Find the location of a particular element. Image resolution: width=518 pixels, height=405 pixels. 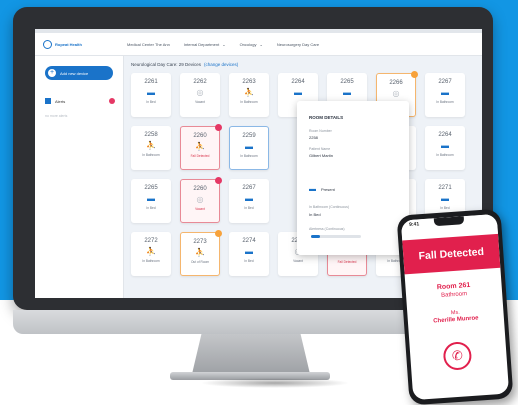

change-devices-link: (change devices) is located at coordinates (221, 64).